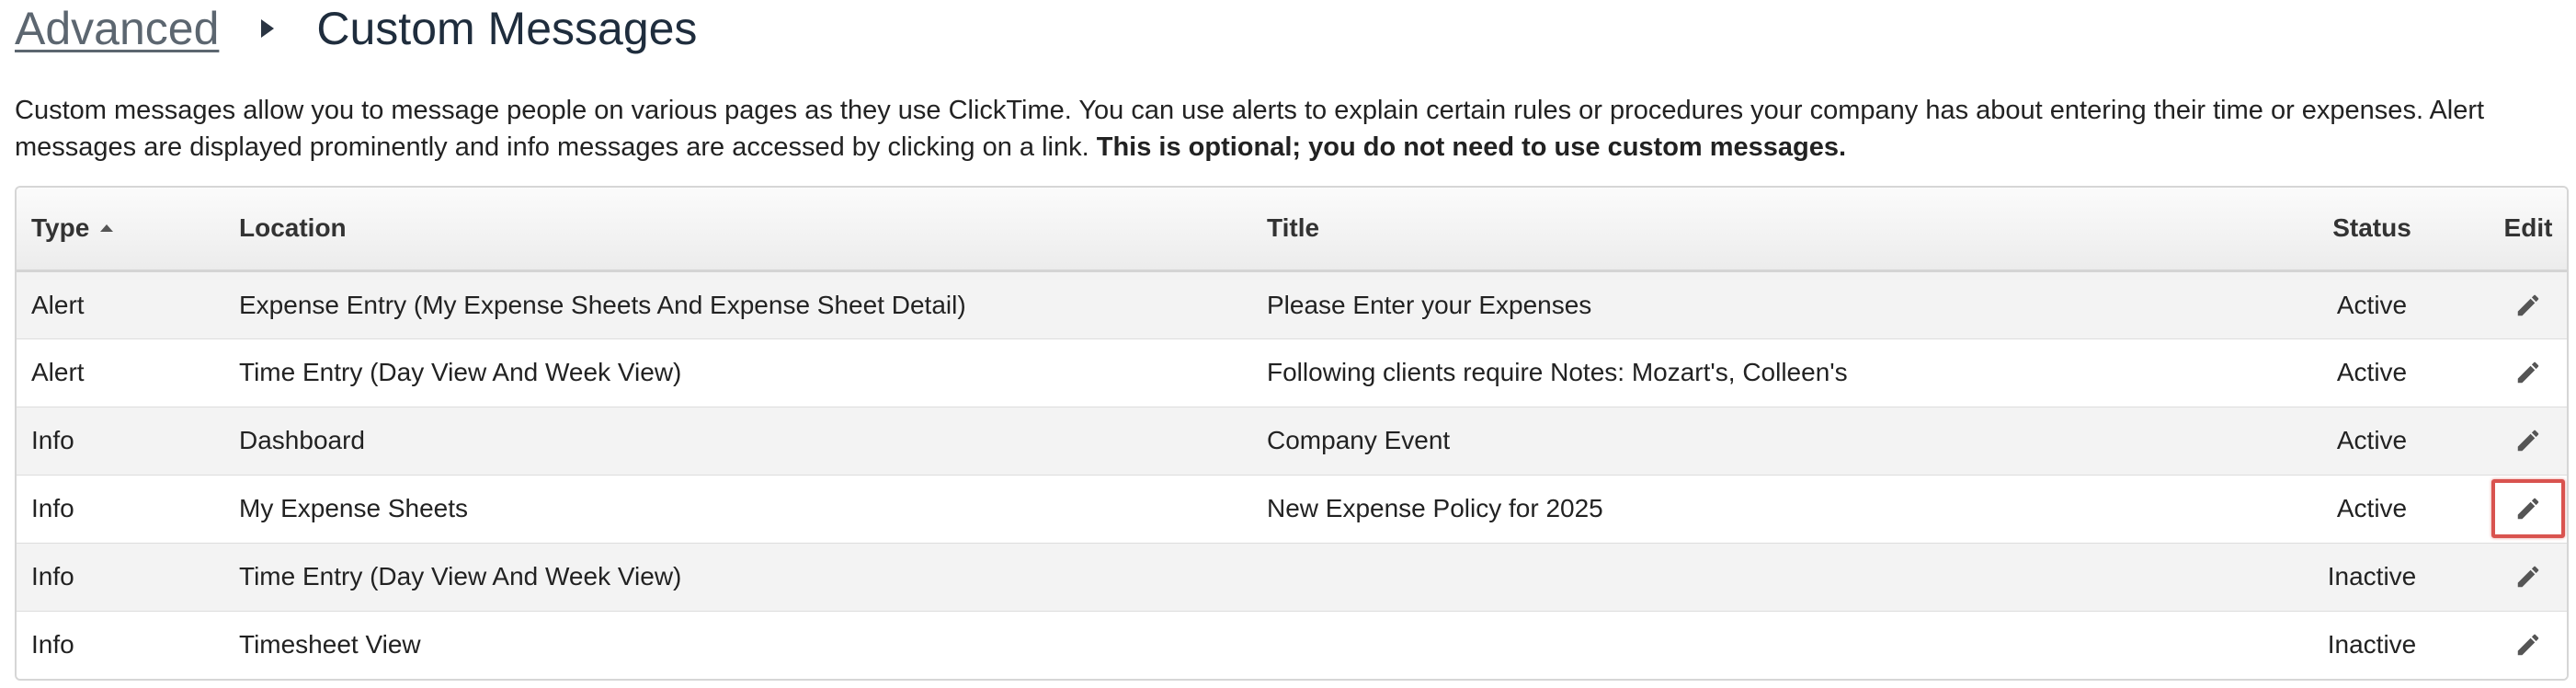 The width and height of the screenshot is (2576, 688). What do you see at coordinates (753, 509) in the screenshot?
I see `cell-location: My Expense Sheets` at bounding box center [753, 509].